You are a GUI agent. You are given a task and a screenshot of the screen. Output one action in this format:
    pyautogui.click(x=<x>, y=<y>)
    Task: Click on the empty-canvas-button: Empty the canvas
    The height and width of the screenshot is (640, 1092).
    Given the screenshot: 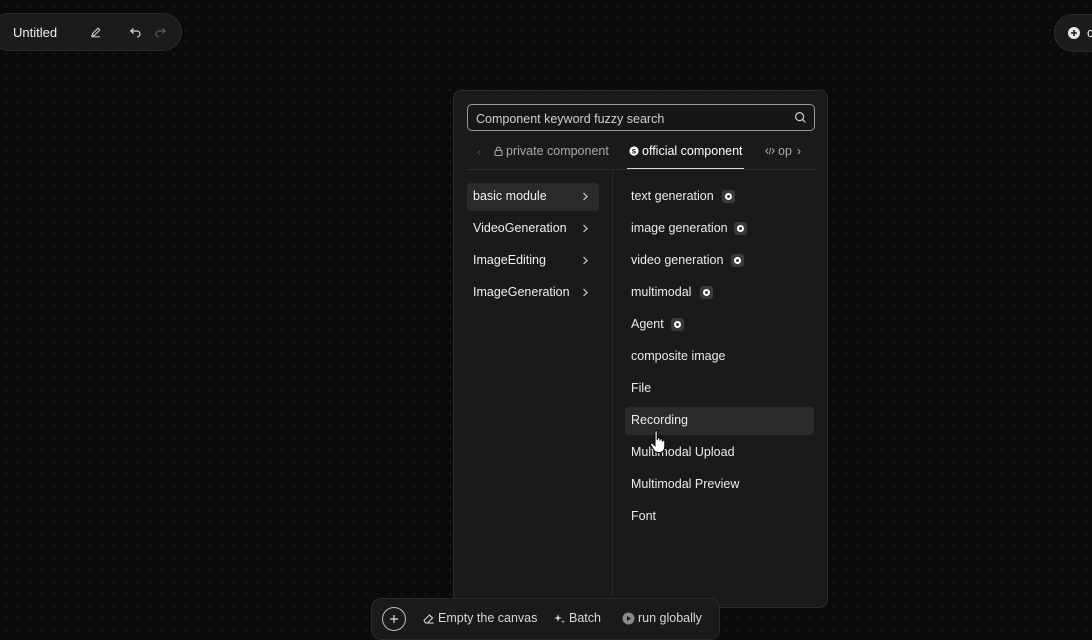 What is the action you would take?
    pyautogui.click(x=479, y=618)
    